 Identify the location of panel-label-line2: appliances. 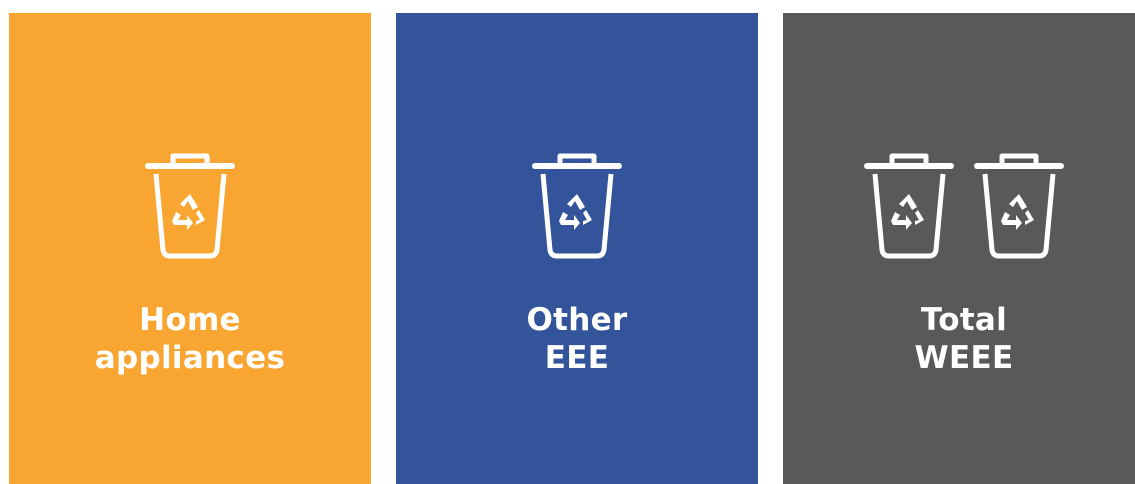
(190, 358).